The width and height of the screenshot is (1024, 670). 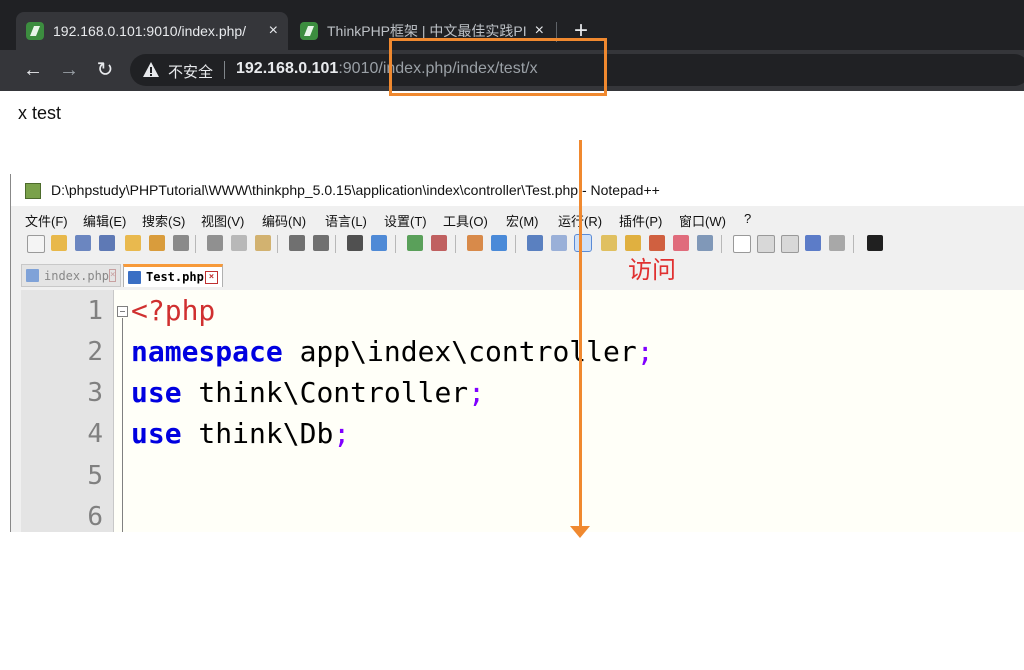 I want to click on menu-edit: 编辑(E), so click(x=104, y=220).